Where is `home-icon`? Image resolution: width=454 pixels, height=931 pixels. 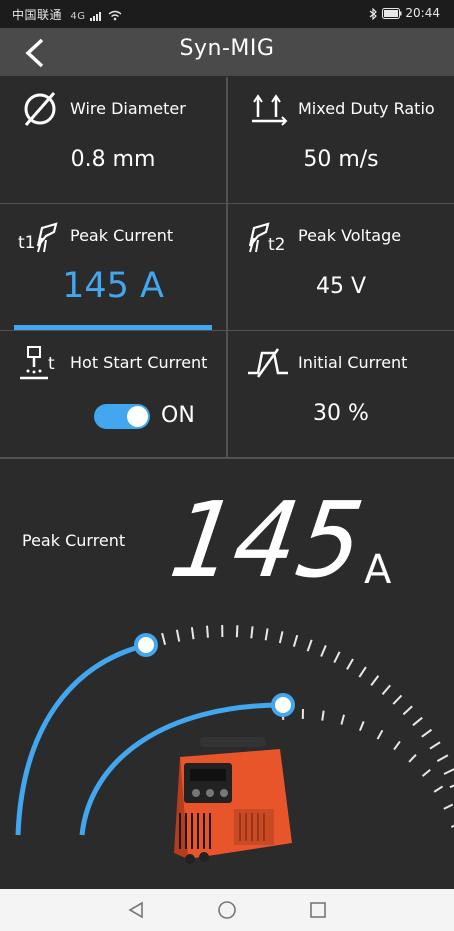 home-icon is located at coordinates (227, 910).